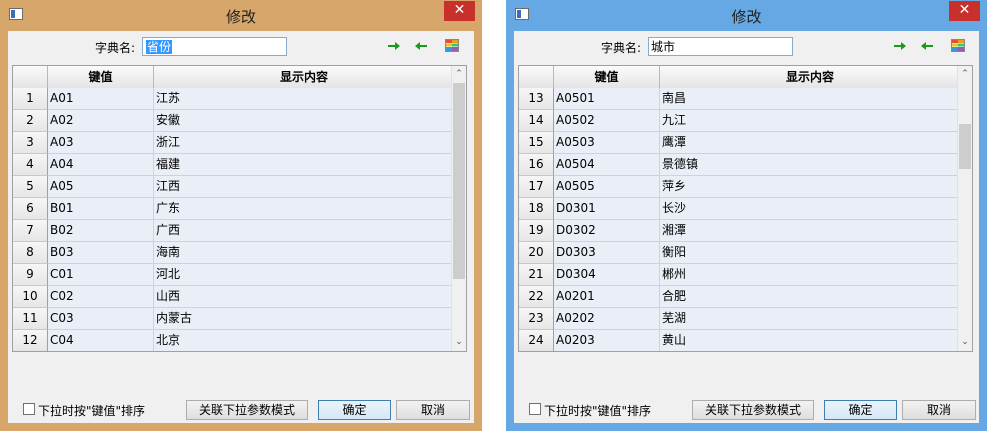  What do you see at coordinates (304, 253) in the screenshot?
I see `display-cell: 海南` at bounding box center [304, 253].